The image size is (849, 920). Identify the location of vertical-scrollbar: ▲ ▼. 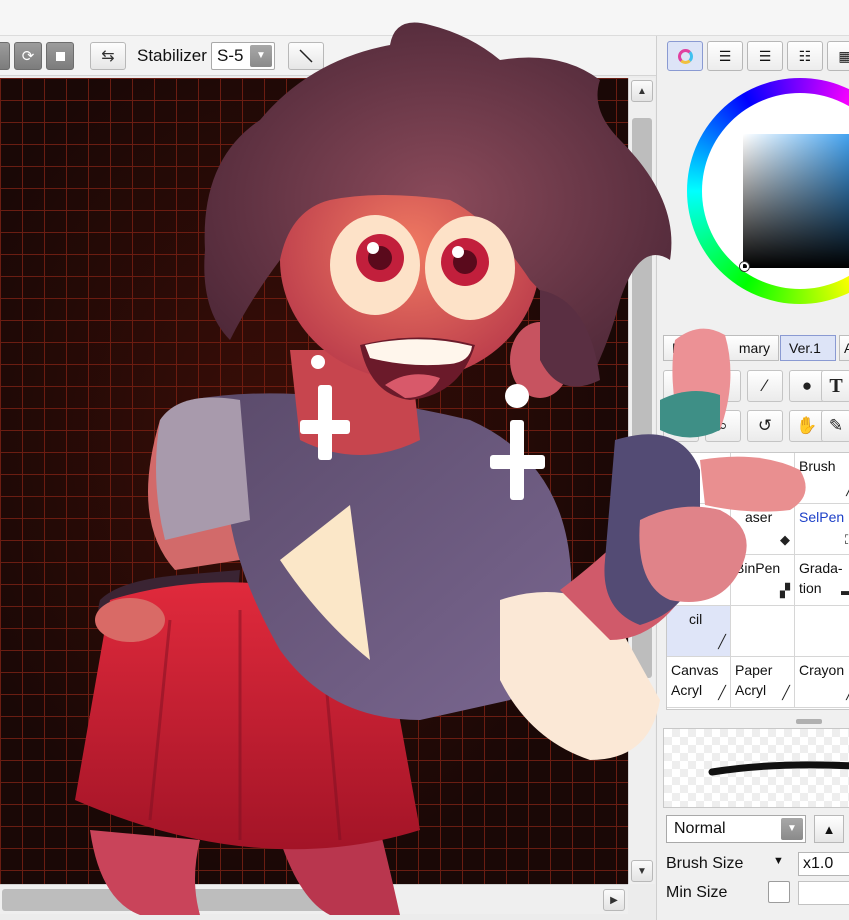
(641, 481).